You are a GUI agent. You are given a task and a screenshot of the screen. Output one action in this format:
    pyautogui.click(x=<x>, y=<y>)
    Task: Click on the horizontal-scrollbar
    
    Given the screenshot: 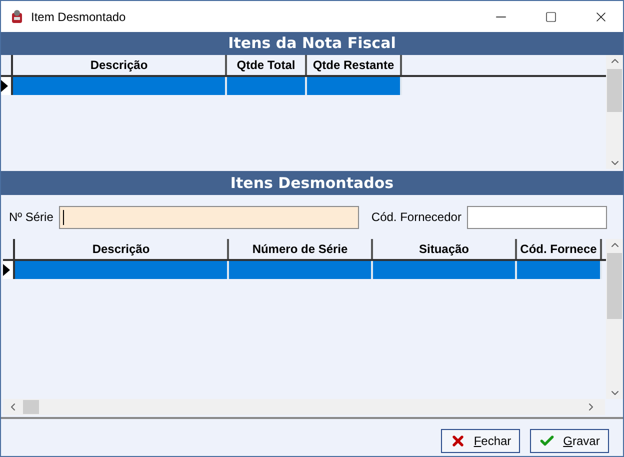 What is the action you would take?
    pyautogui.click(x=304, y=407)
    